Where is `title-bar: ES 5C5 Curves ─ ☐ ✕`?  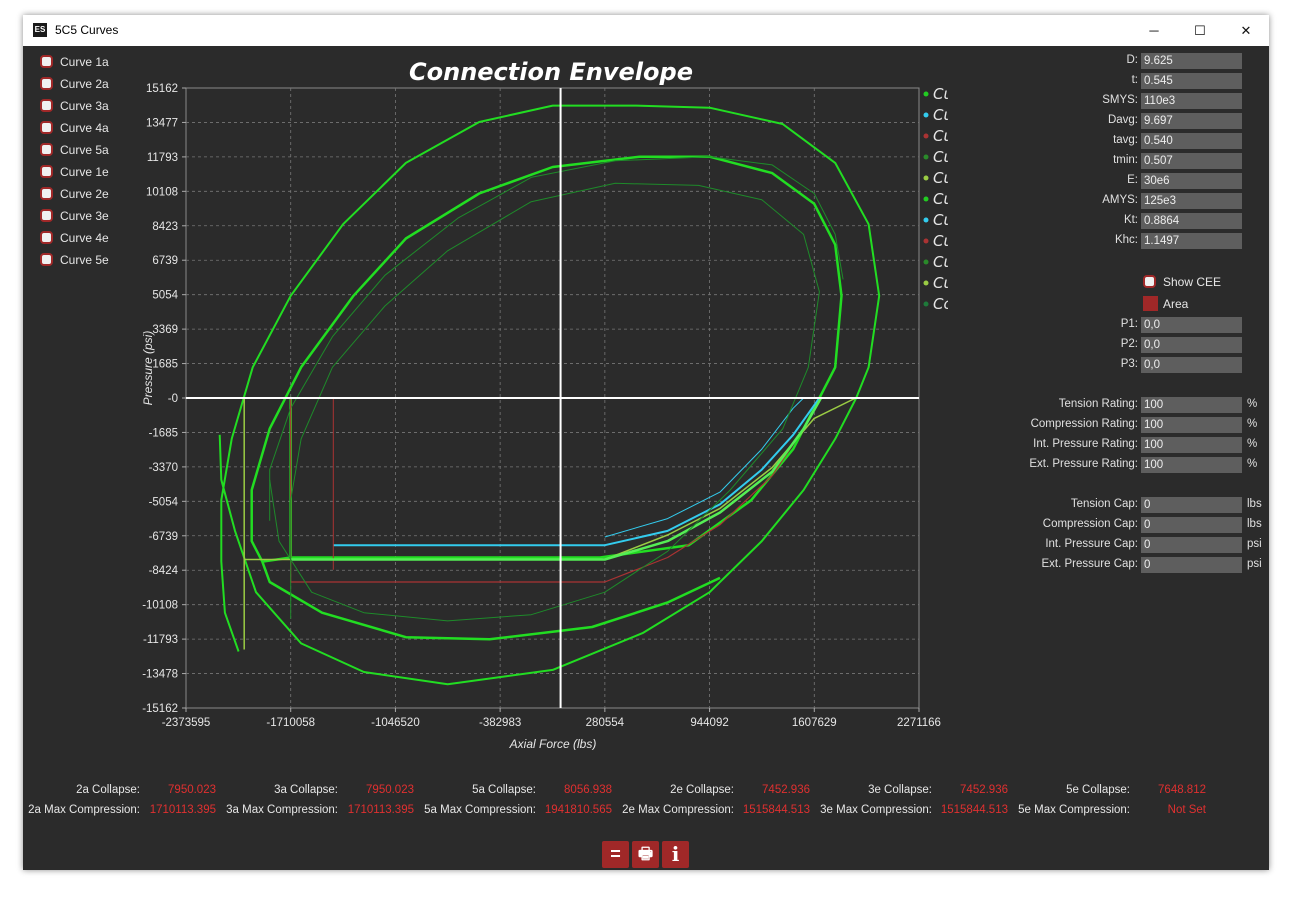 title-bar: ES 5C5 Curves ─ ☐ ✕ is located at coordinates (646, 30).